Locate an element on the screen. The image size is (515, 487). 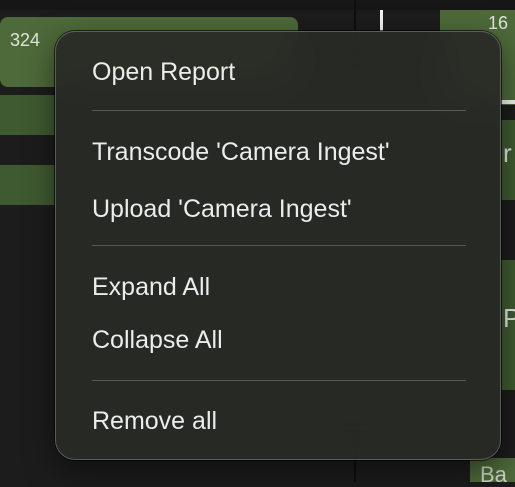
menu-item-collapse-all: Collapse All is located at coordinates (157, 340).